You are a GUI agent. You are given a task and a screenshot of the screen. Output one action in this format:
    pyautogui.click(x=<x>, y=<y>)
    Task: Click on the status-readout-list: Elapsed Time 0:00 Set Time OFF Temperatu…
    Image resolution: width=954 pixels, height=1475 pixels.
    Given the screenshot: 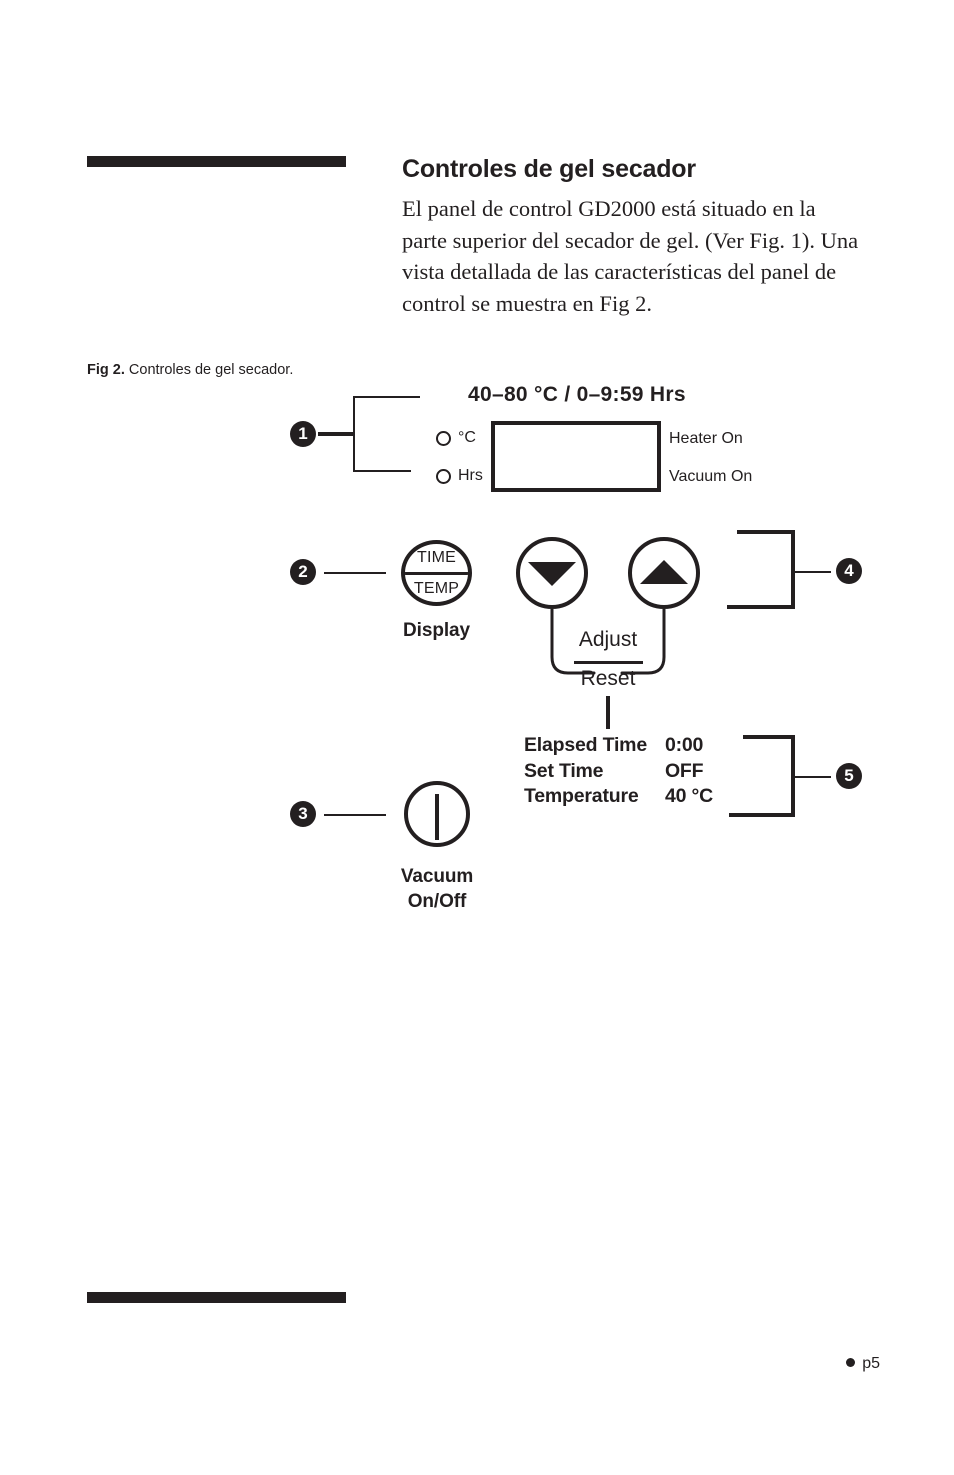 What is the action you would take?
    pyautogui.click(x=618, y=771)
    